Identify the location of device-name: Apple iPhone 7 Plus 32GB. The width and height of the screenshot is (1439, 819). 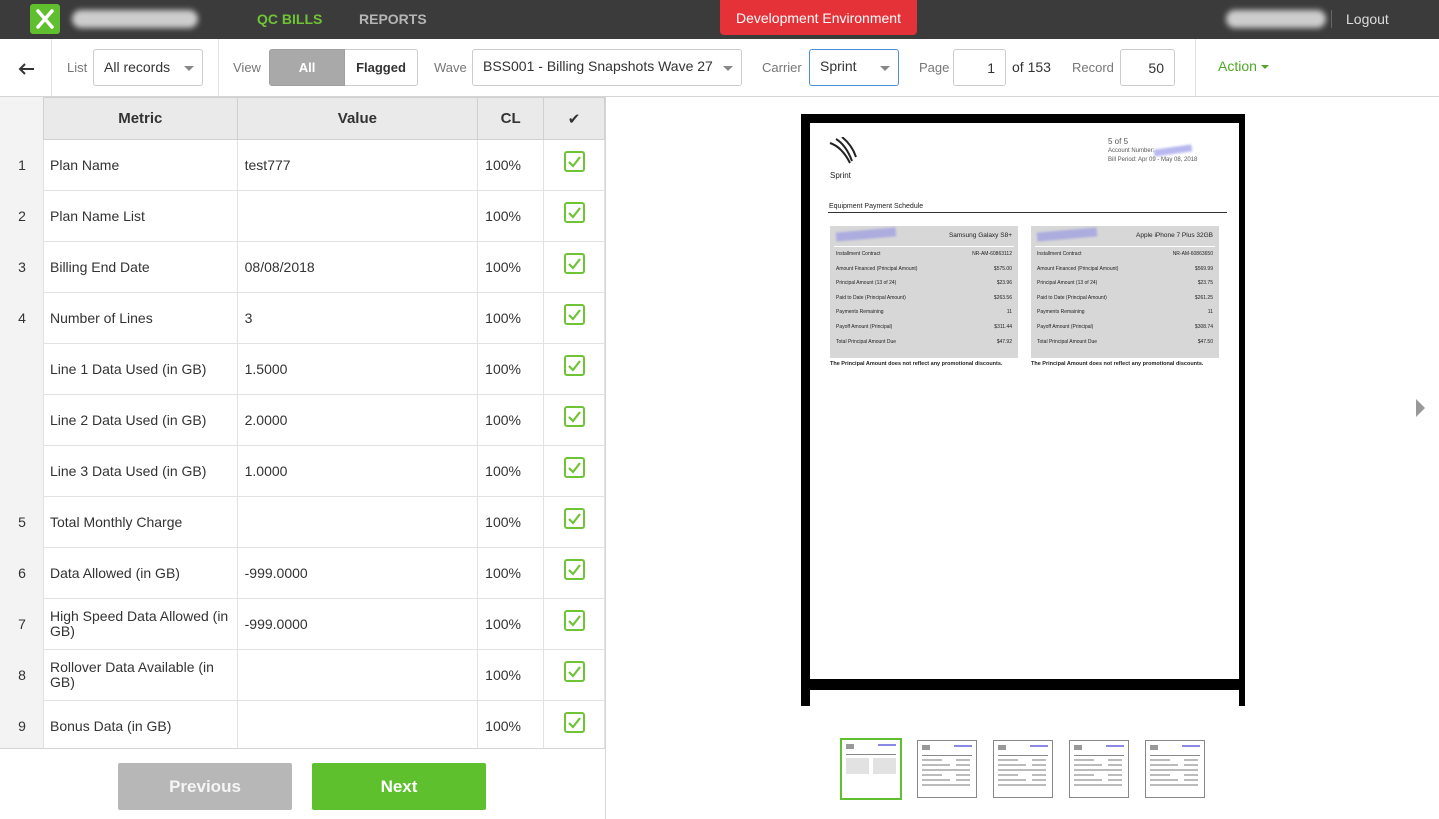
(1174, 235).